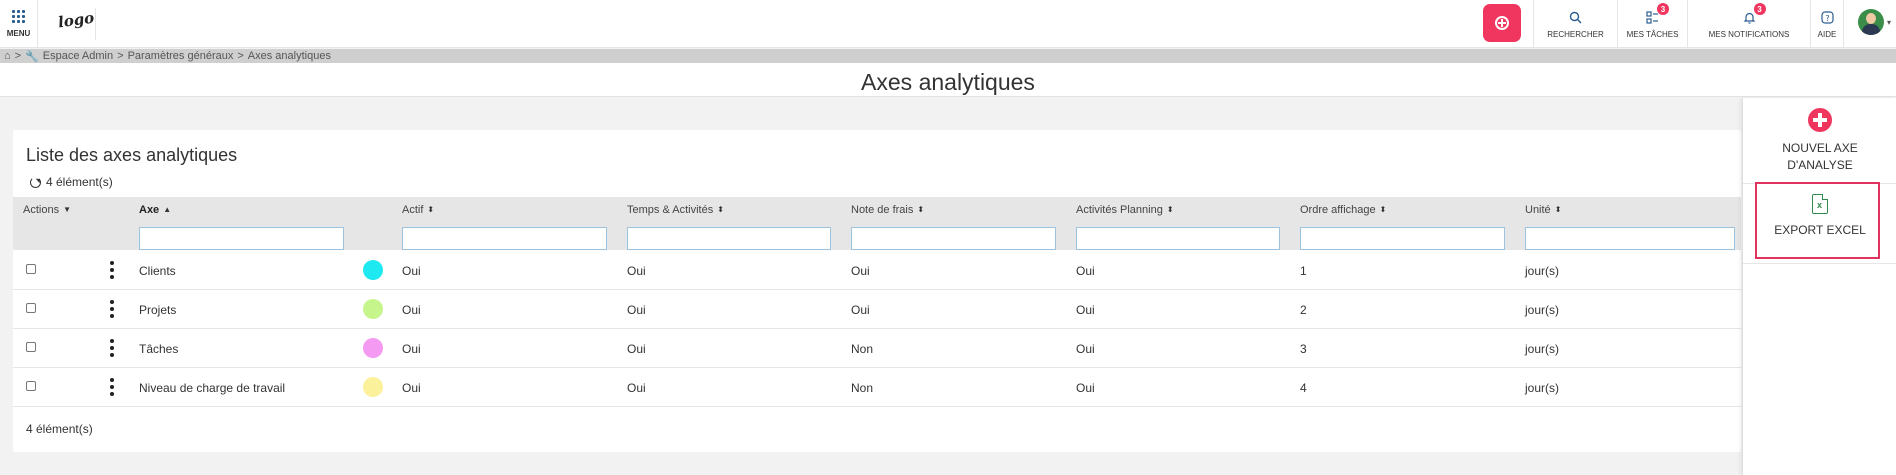  What do you see at coordinates (181, 56) in the screenshot?
I see `breadcrumb-item-settings: Paramètres généraux` at bounding box center [181, 56].